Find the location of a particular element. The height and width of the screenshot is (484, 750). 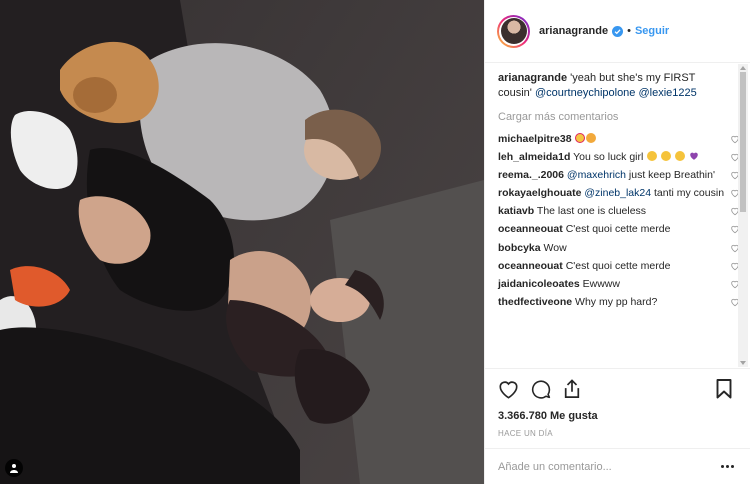

comment-username: bobcyka is located at coordinates (519, 248).